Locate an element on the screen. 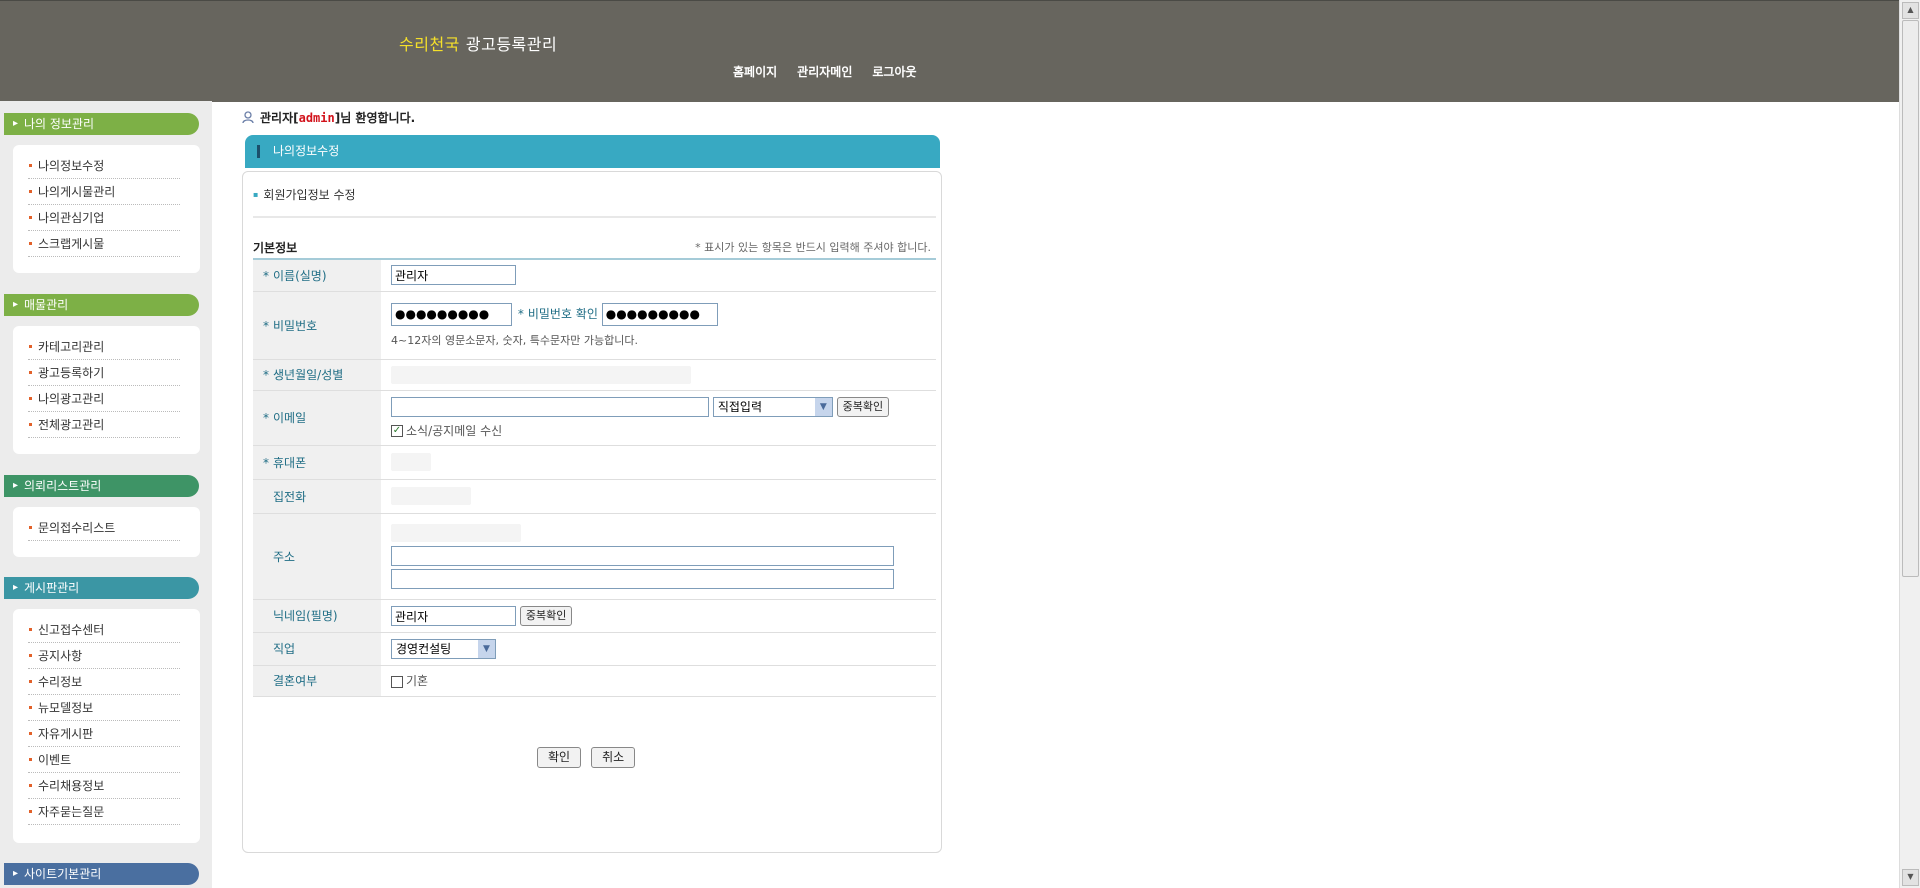  row-home-phone: 집전화 is located at coordinates (594, 496).